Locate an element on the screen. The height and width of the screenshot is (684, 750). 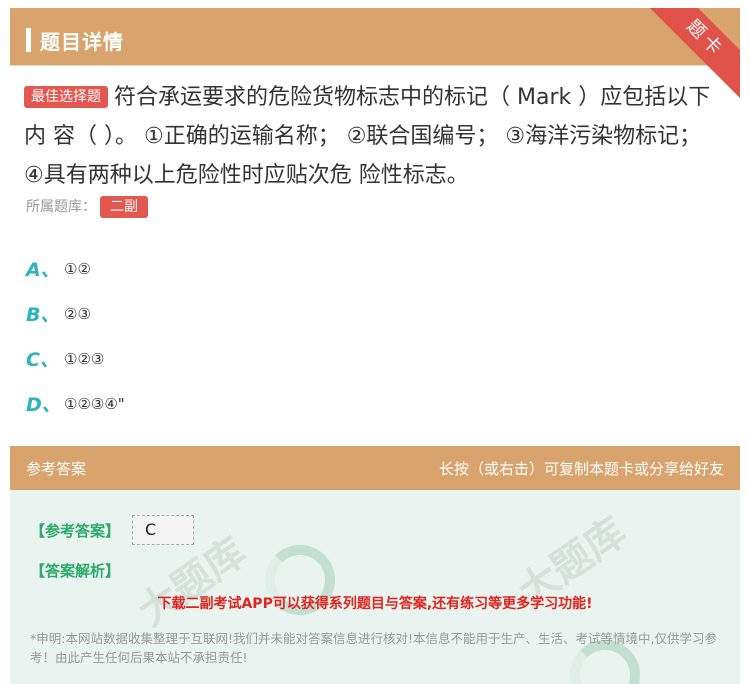
option-b: B、 ②③ is located at coordinates (75, 313).